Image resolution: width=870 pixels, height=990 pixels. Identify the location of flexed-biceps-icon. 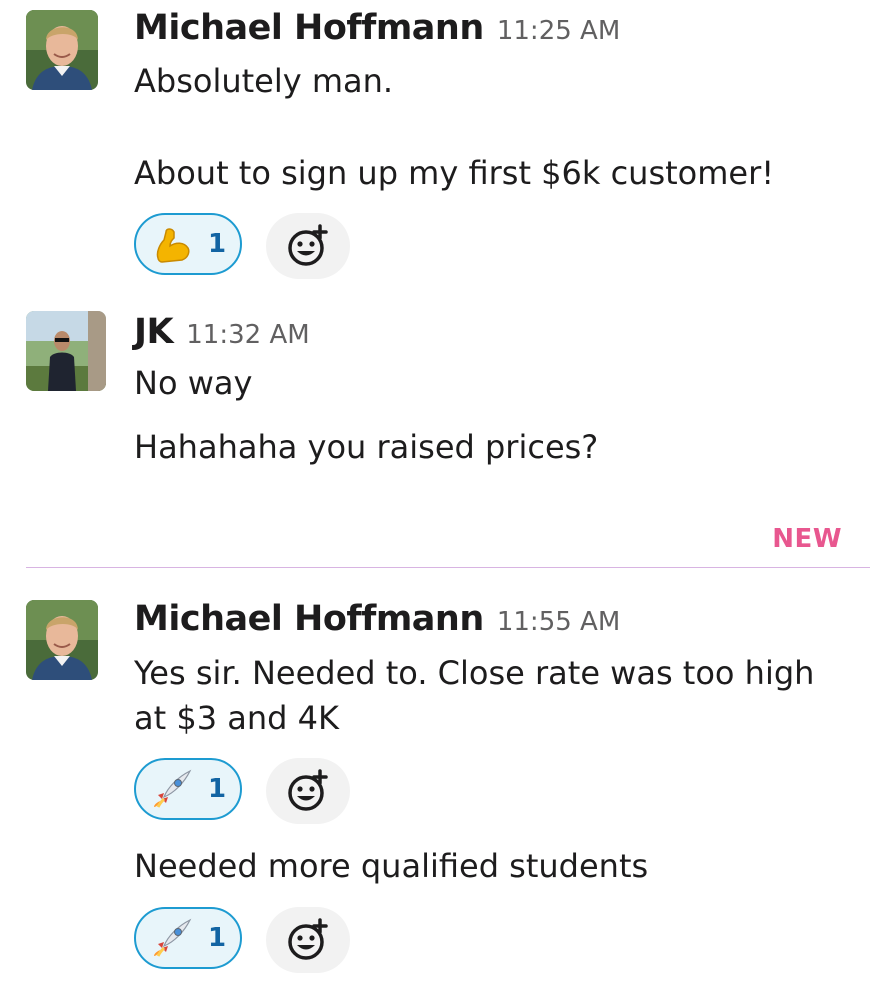
(172, 244).